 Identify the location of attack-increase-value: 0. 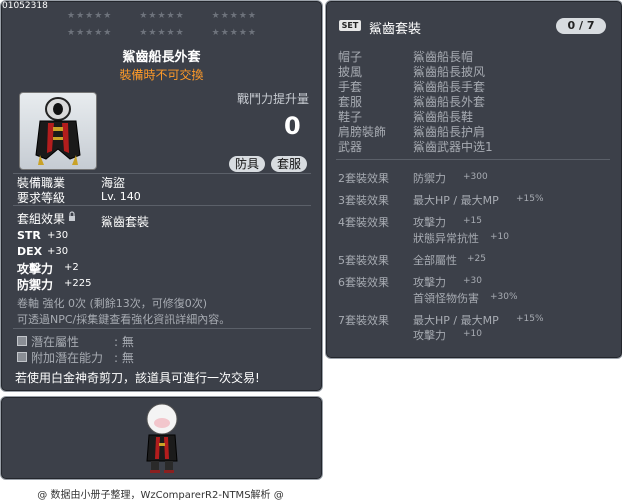
(292, 126).